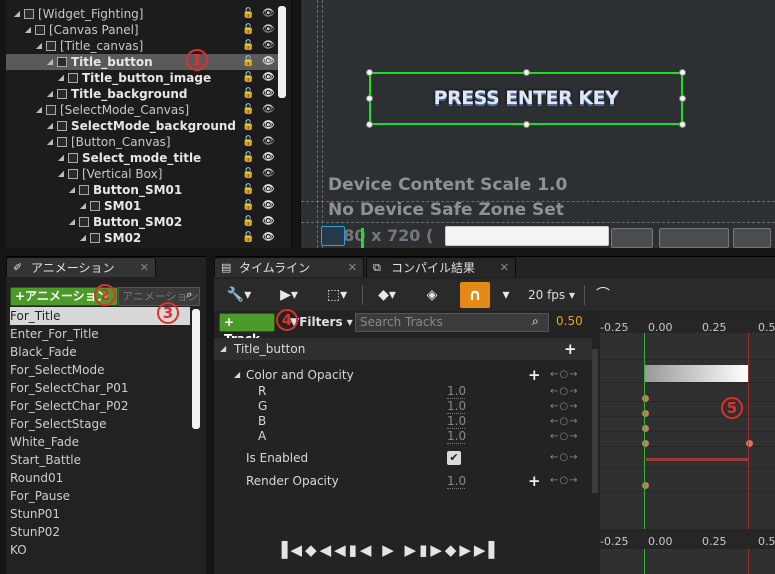 This screenshot has height=574, width=775. What do you see at coordinates (603, 295) in the screenshot?
I see `curve-editor-icon: ⌒` at bounding box center [603, 295].